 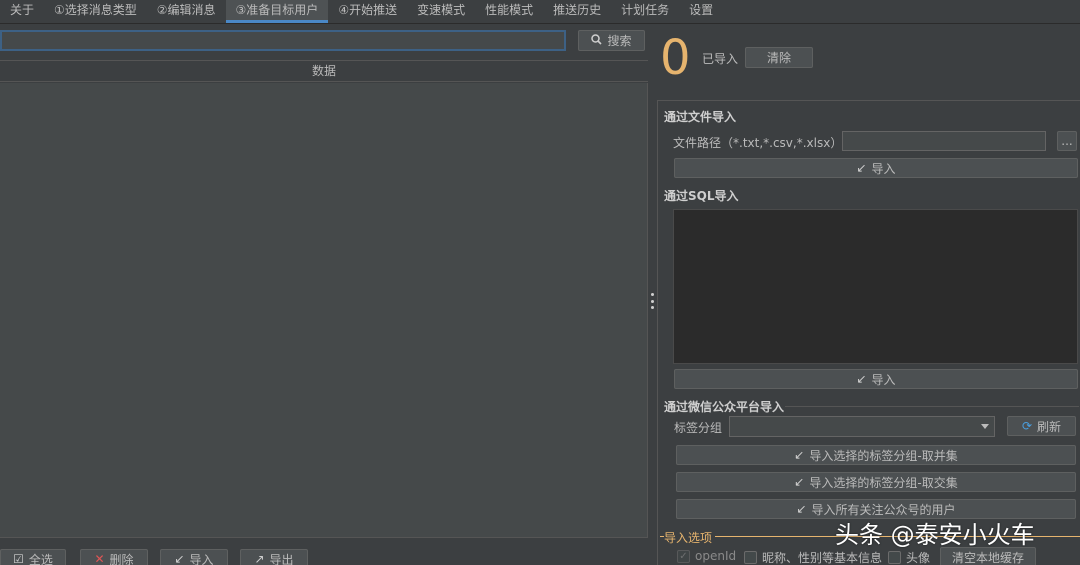 I want to click on clear-button-label: 清除, so click(x=778, y=58).